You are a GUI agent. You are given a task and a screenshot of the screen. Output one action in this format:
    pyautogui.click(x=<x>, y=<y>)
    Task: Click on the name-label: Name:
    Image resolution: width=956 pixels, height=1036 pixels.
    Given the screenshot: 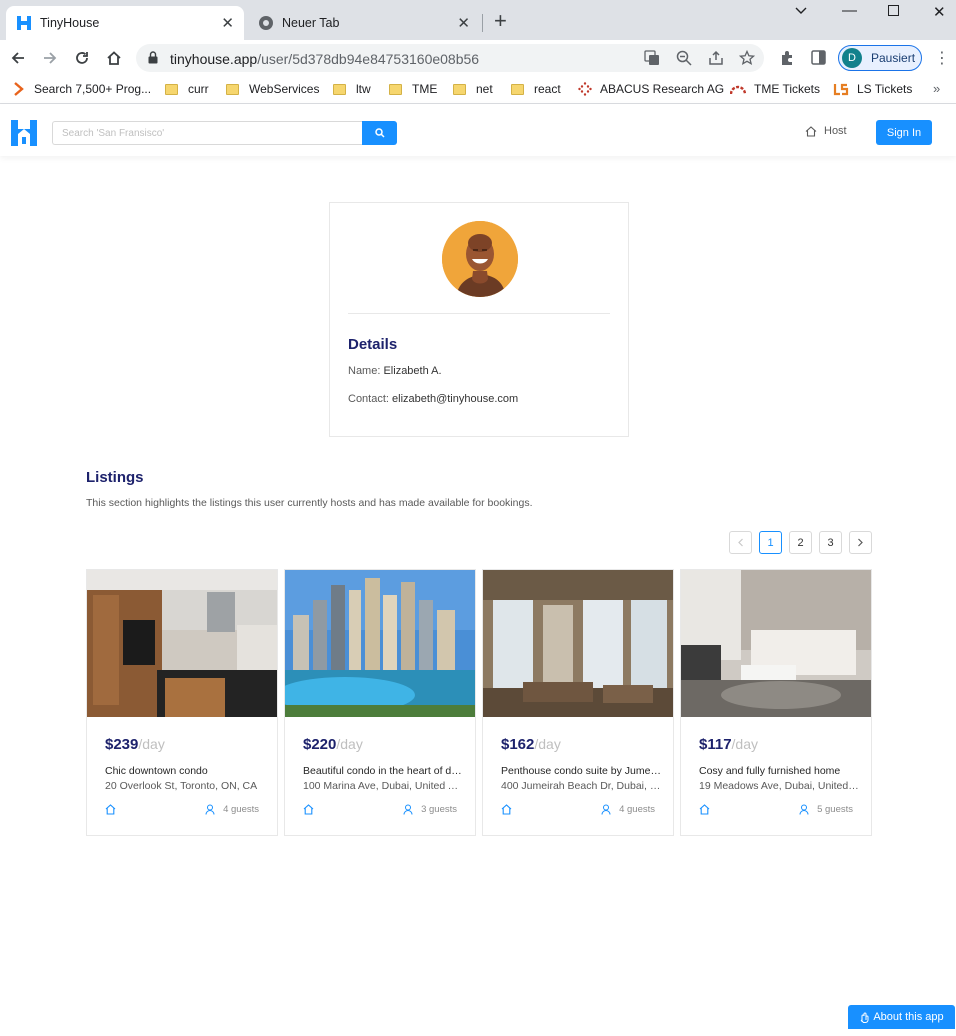 What is the action you would take?
    pyautogui.click(x=364, y=371)
    